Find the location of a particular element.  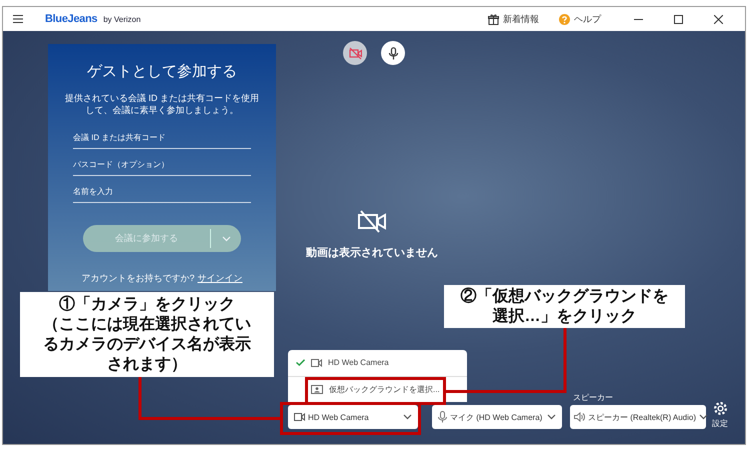

input-field: パスコード（オプション） is located at coordinates (162, 164).